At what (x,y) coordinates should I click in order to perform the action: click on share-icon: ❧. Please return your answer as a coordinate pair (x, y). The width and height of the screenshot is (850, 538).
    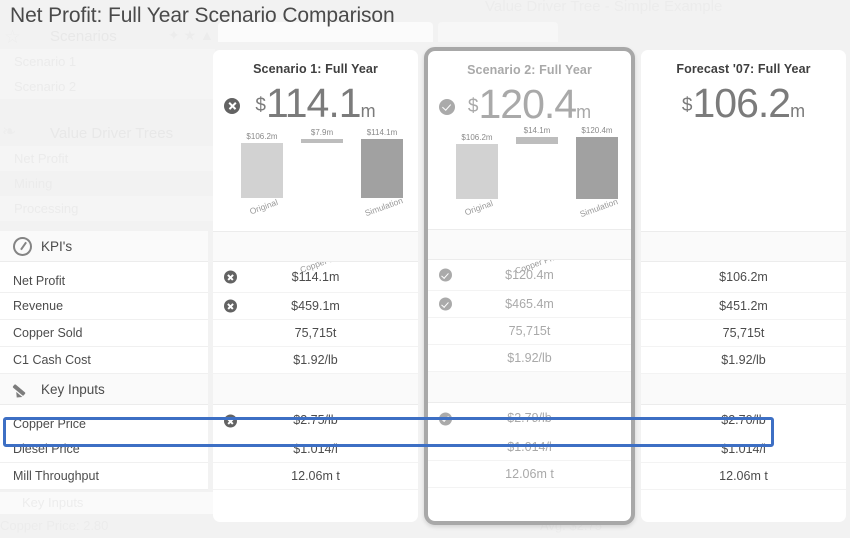
    Looking at the image, I should click on (9, 131).